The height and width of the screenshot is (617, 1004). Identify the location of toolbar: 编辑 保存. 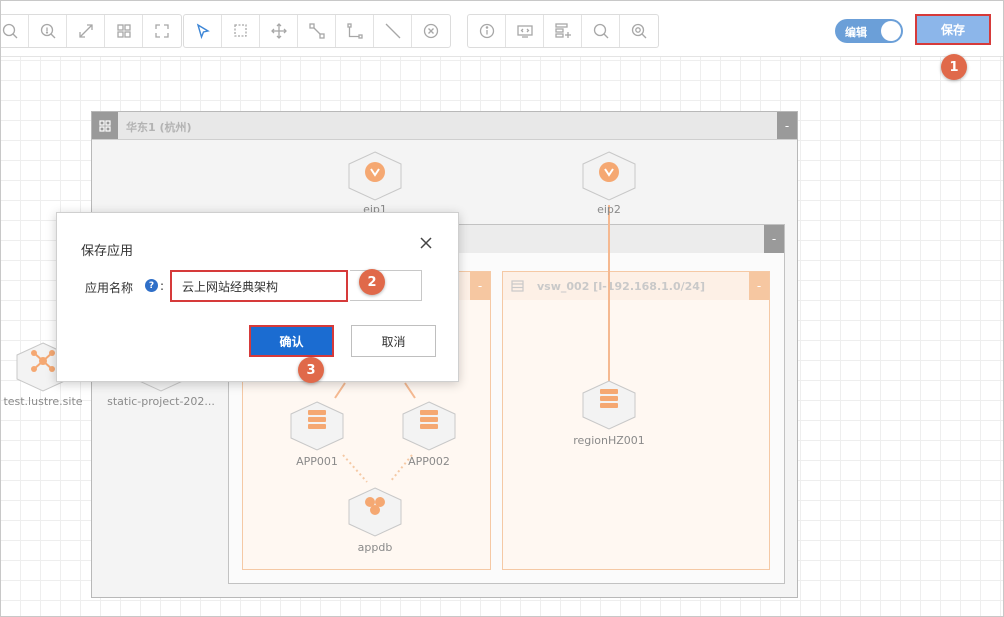
(502, 28).